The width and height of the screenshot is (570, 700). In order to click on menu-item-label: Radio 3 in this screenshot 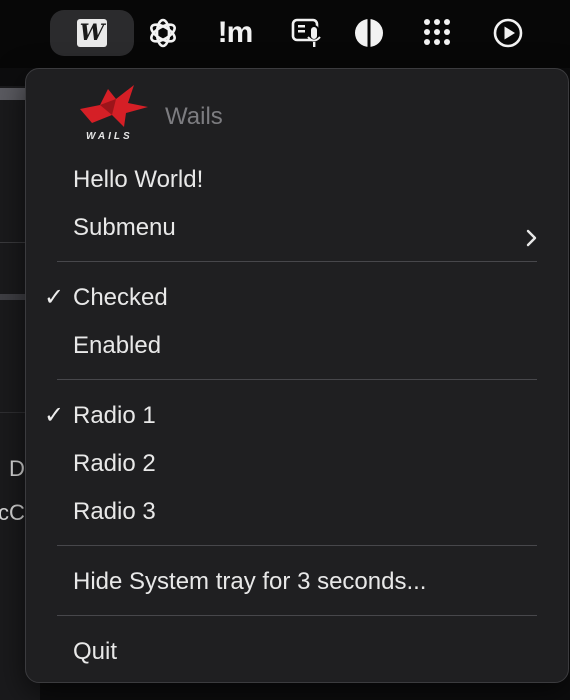, I will do `click(114, 511)`.